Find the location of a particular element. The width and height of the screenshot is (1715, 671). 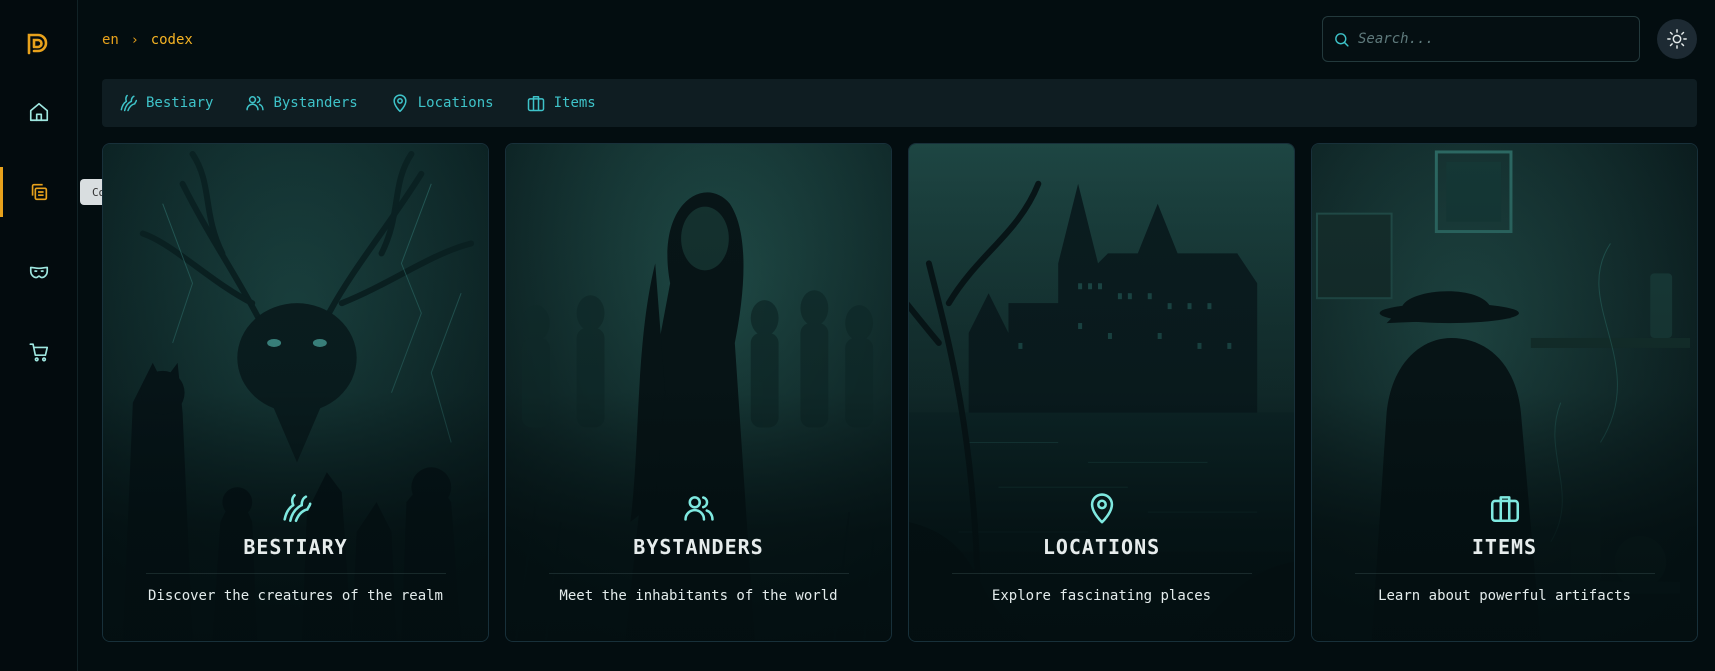

cart-icon is located at coordinates (38, 352).